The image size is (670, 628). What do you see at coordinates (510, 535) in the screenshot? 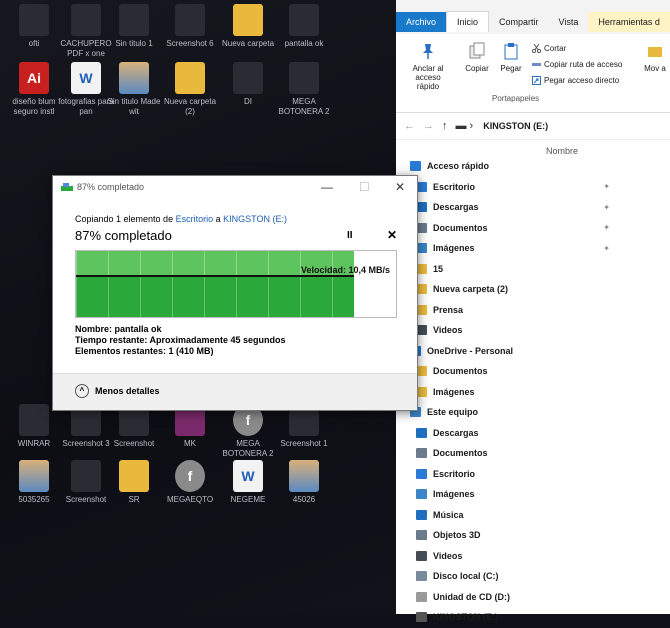
I see `tree-item: Objetos 3D` at bounding box center [510, 535].